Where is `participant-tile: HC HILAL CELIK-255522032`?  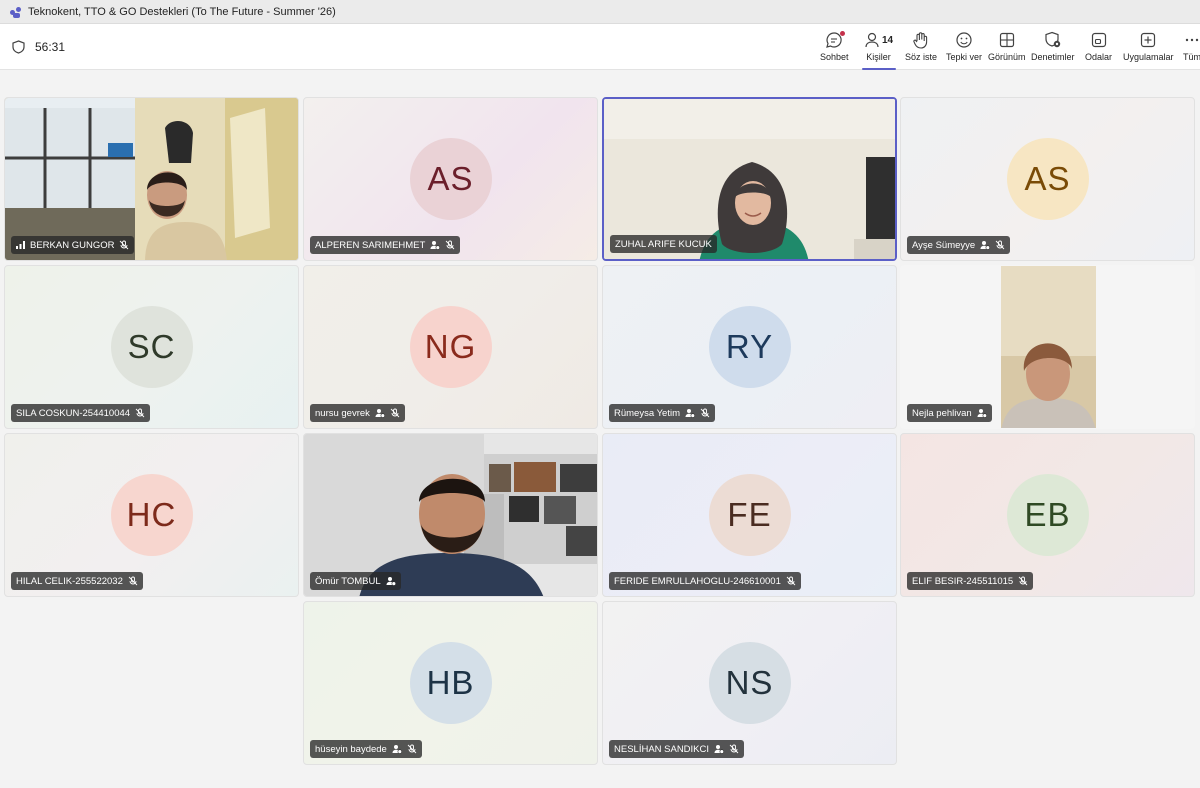
participant-tile: HC HILAL CELIK-255522032 is located at coordinates (151, 515).